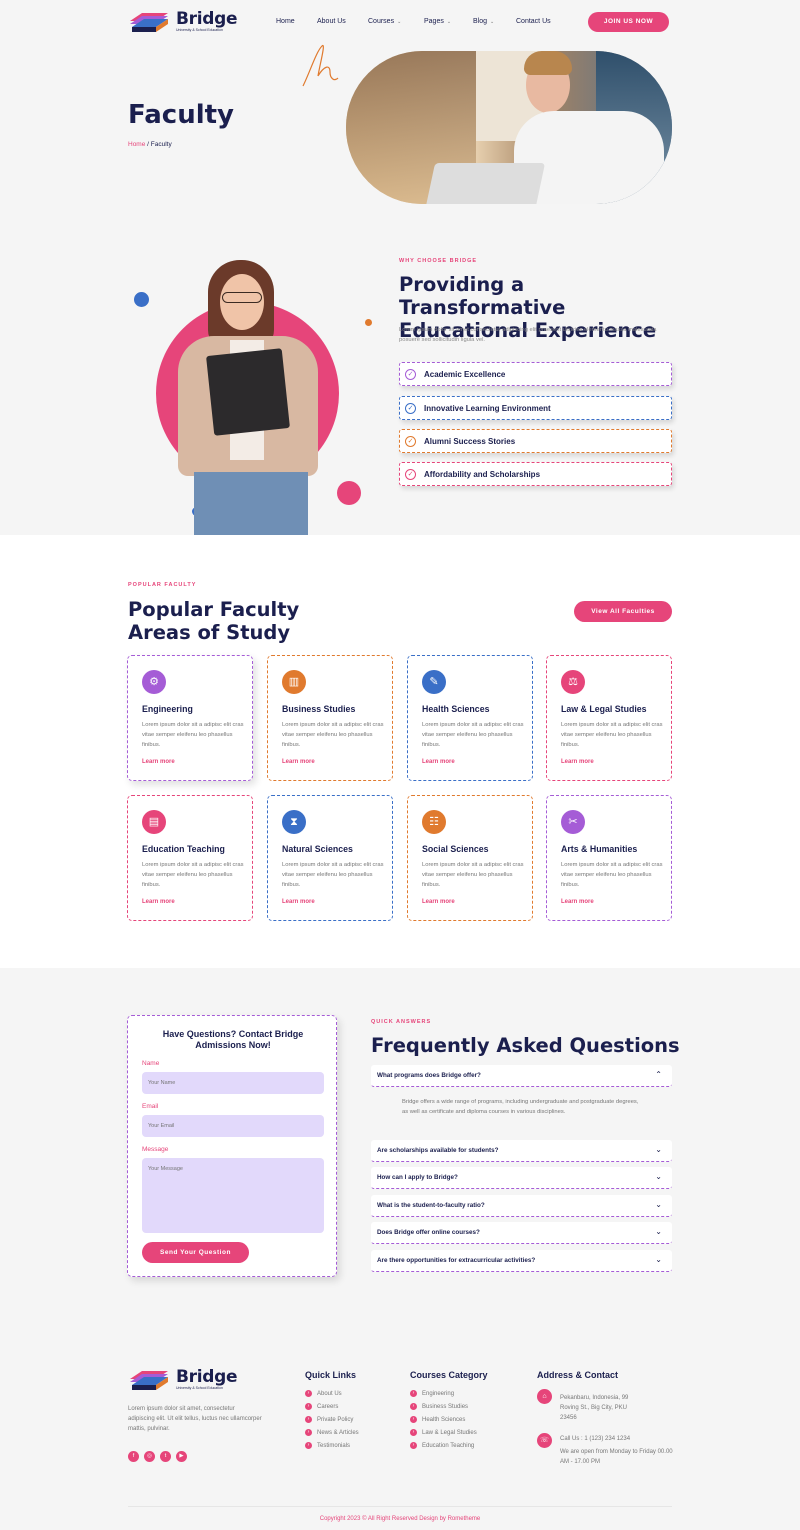  Describe the element at coordinates (335, 1419) in the screenshot. I see `quick-link-label: Private Policy` at that location.